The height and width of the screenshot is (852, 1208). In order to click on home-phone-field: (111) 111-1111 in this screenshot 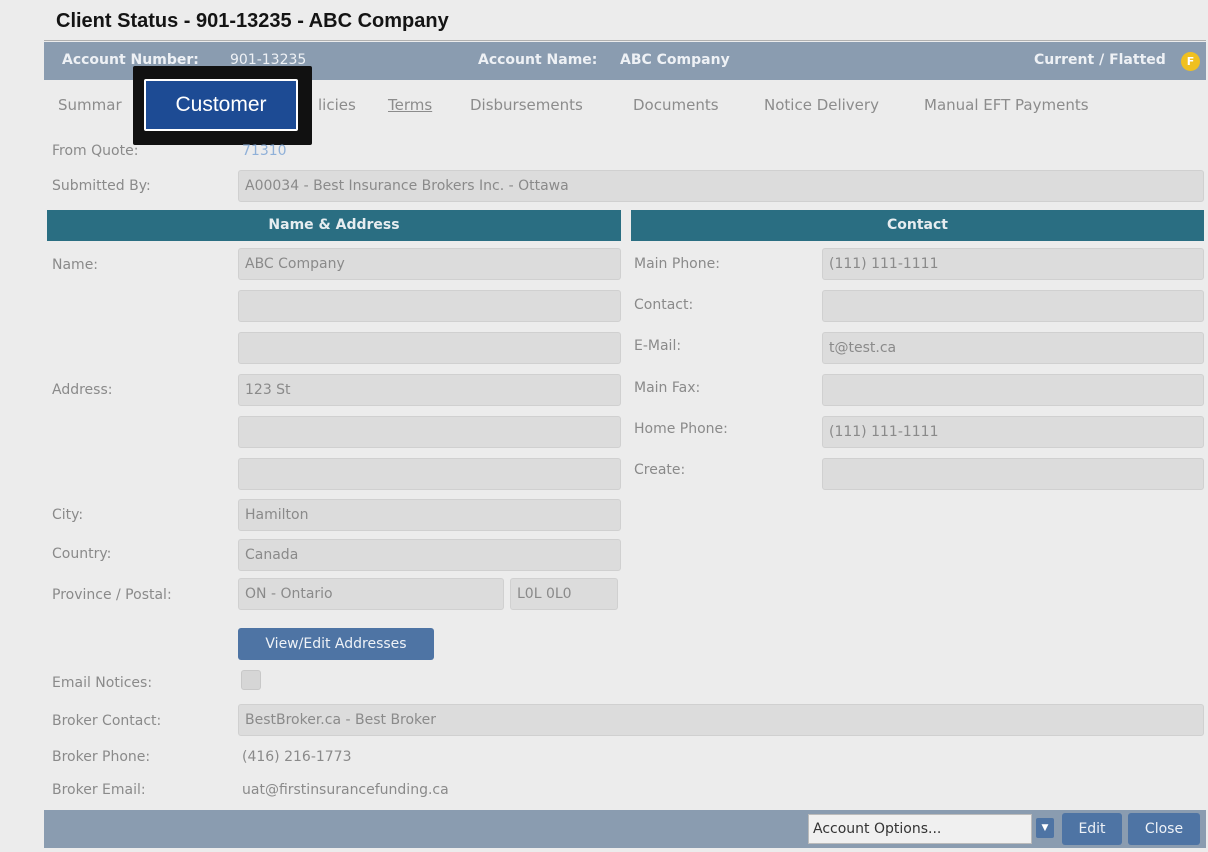, I will do `click(1013, 432)`.